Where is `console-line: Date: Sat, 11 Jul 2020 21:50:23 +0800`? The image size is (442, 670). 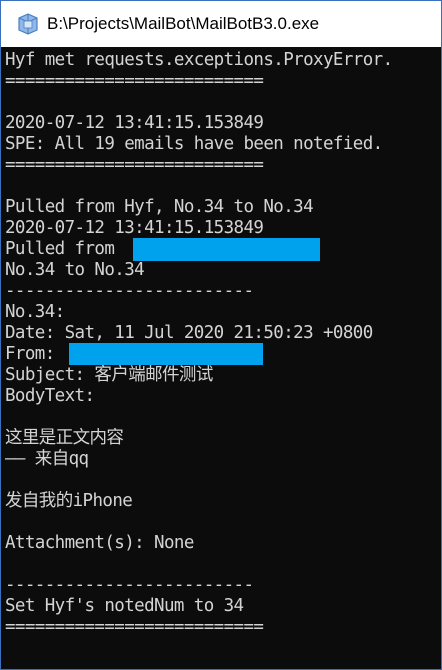 console-line: Date: Sat, 11 Jul 2020 21:50:23 +0800 is located at coordinates (189, 333).